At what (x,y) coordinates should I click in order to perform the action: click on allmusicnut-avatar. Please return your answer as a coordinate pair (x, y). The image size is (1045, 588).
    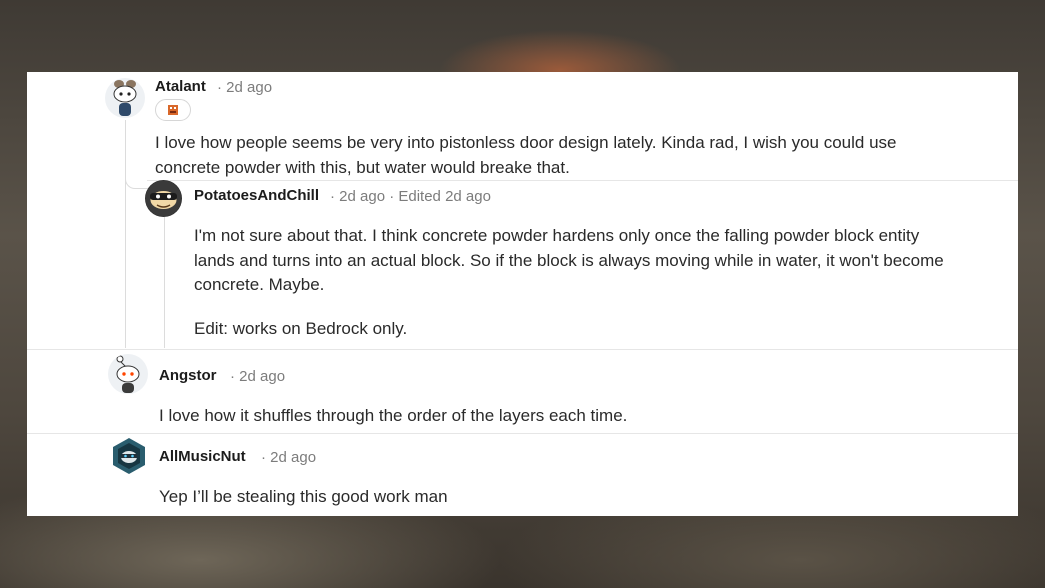
    Looking at the image, I should click on (129, 456).